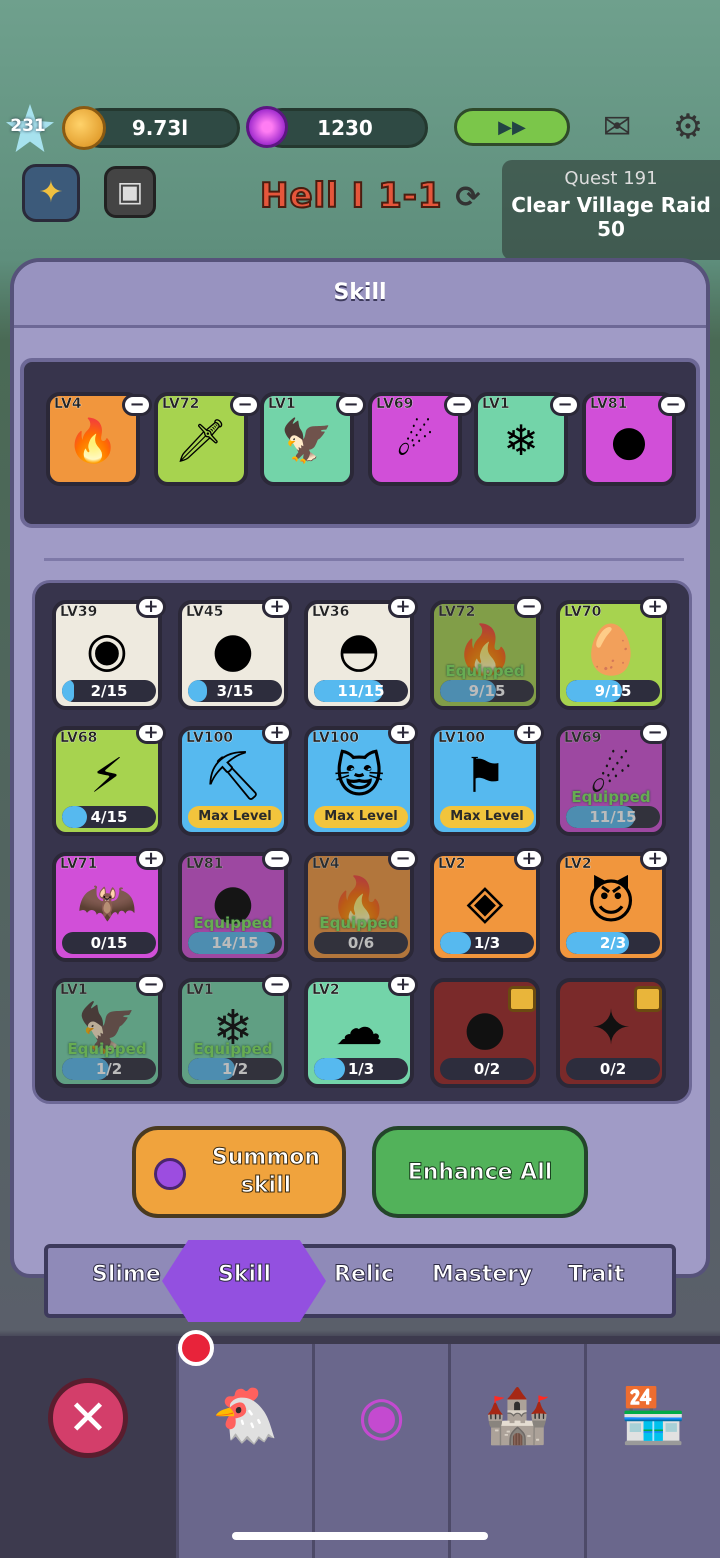  I want to click on skill-level: LV81, so click(205, 864).